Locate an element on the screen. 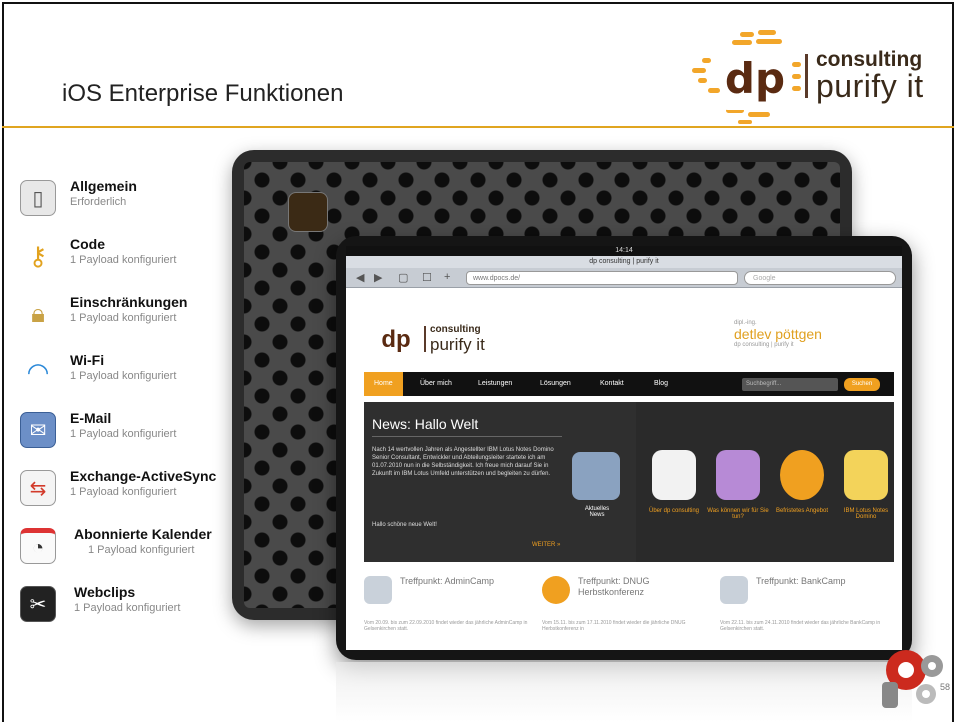 This screenshot has height=724, width=956. setting-name: Exchange-ActiveSync is located at coordinates (143, 476).